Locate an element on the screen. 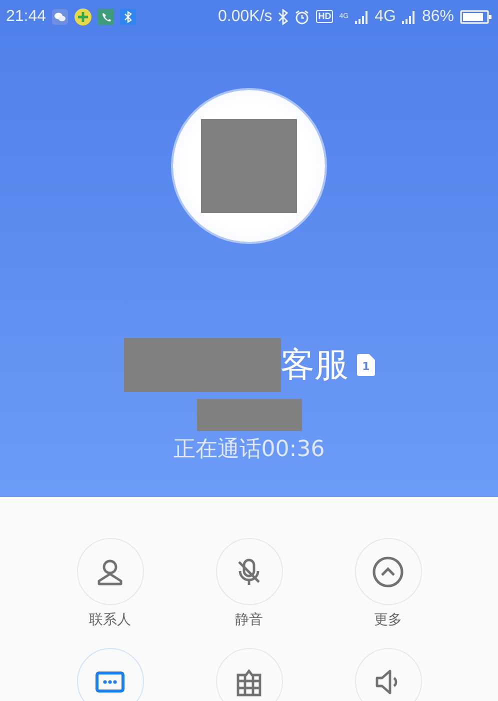  network-type: 4G is located at coordinates (385, 17).